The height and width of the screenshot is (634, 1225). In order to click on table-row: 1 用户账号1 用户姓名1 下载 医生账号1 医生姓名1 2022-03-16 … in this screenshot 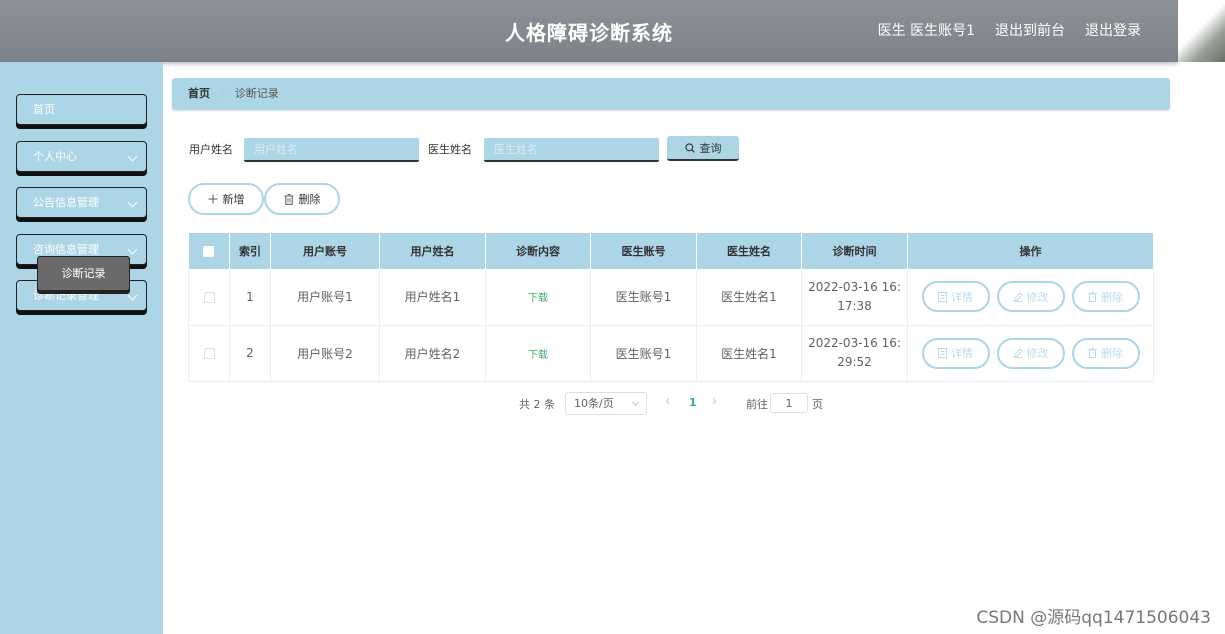, I will do `click(671, 297)`.